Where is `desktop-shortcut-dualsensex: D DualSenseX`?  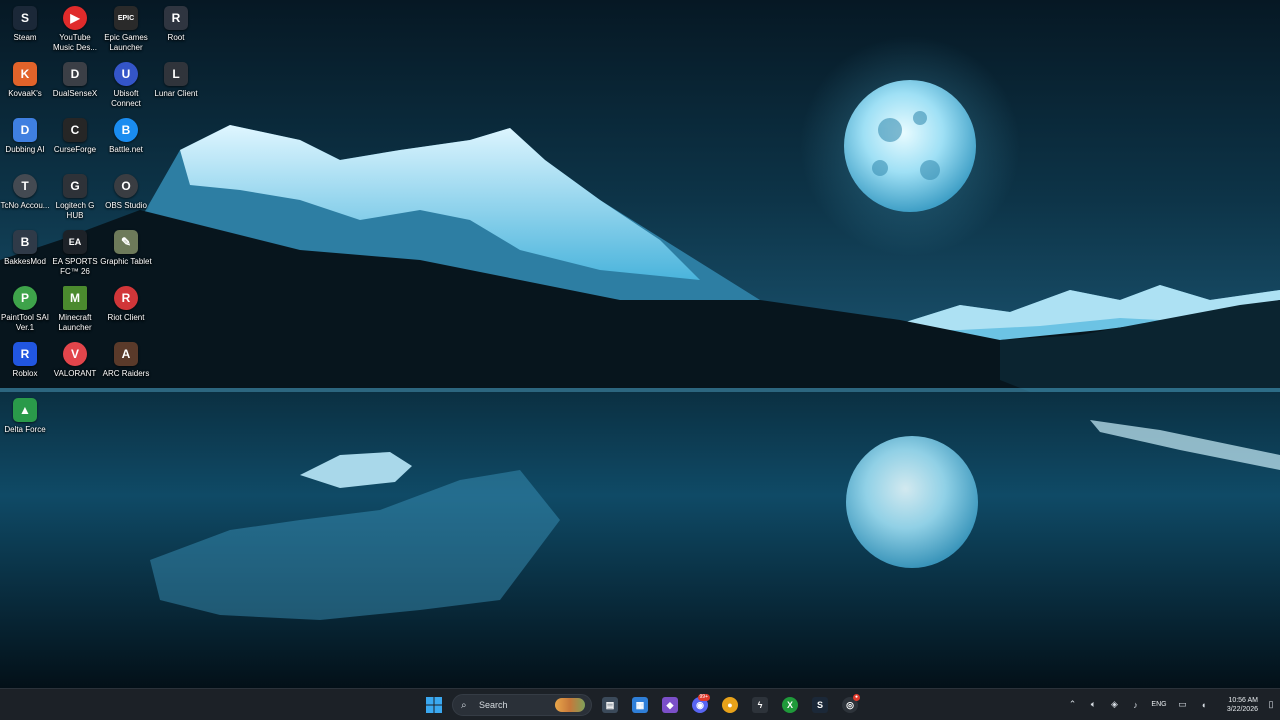
desktop-shortcut-dualsensex: D DualSenseX is located at coordinates (75, 80).